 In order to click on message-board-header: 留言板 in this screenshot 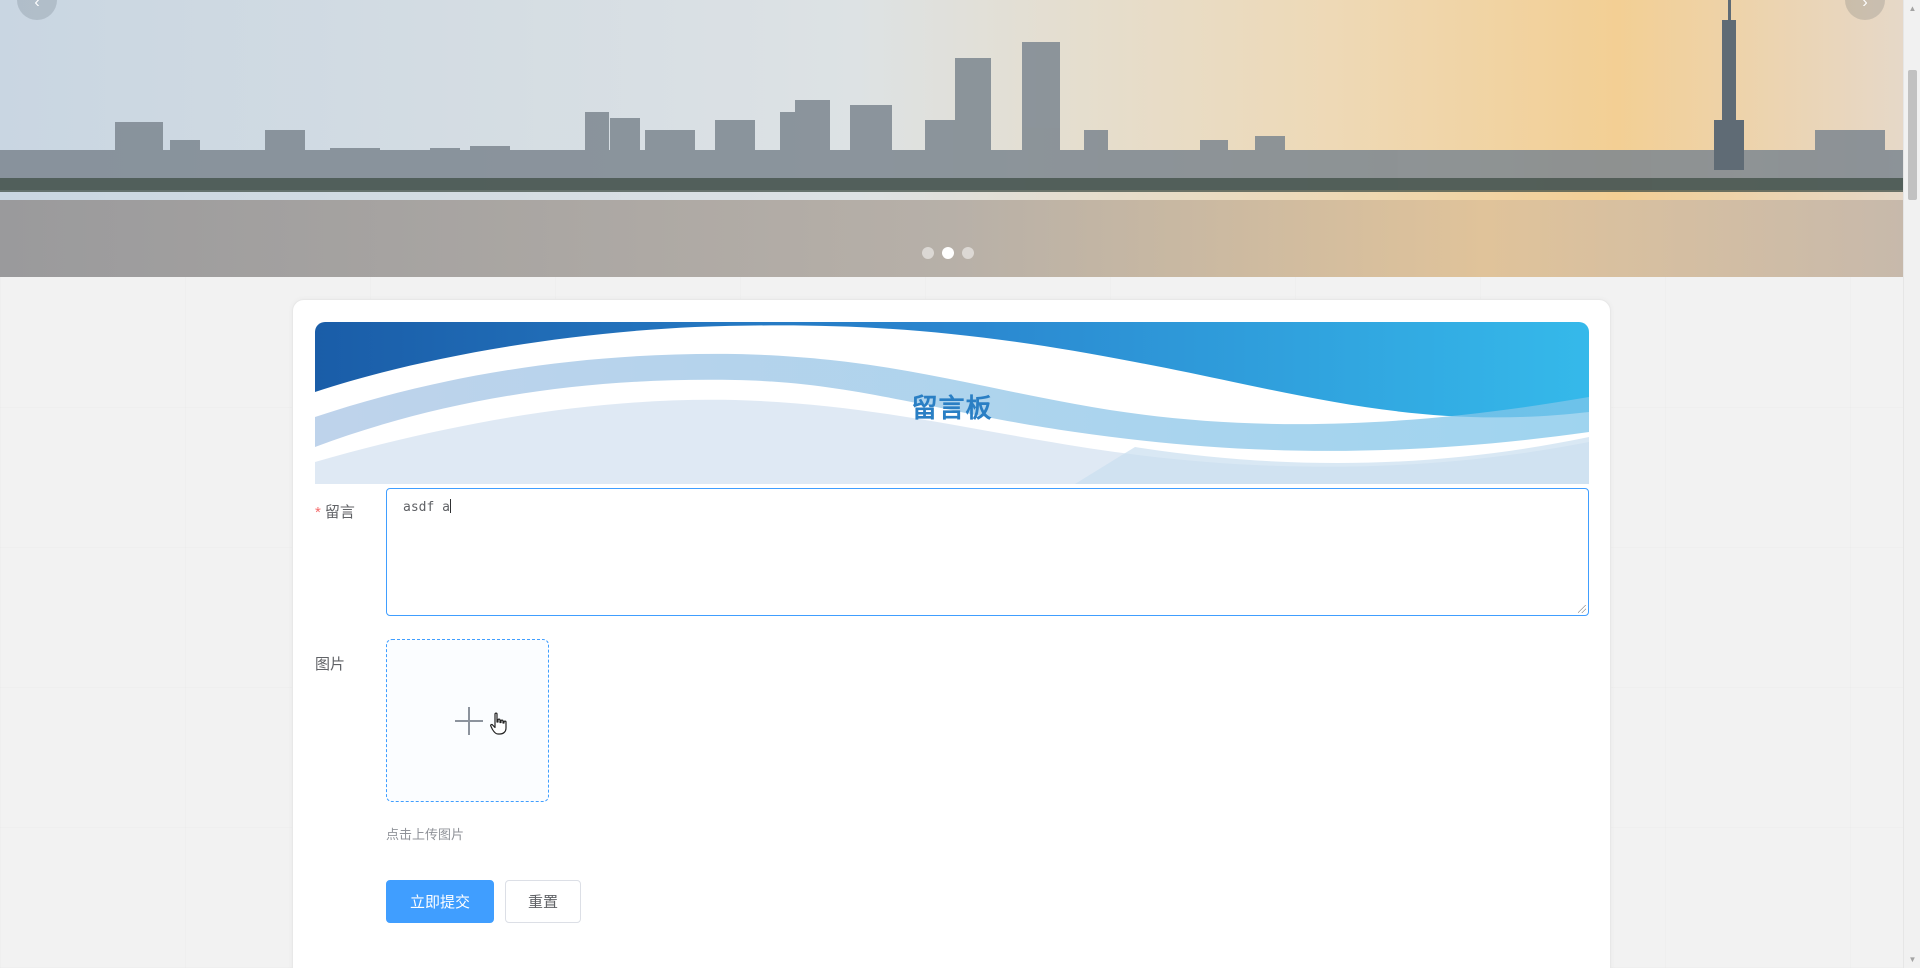, I will do `click(952, 403)`.